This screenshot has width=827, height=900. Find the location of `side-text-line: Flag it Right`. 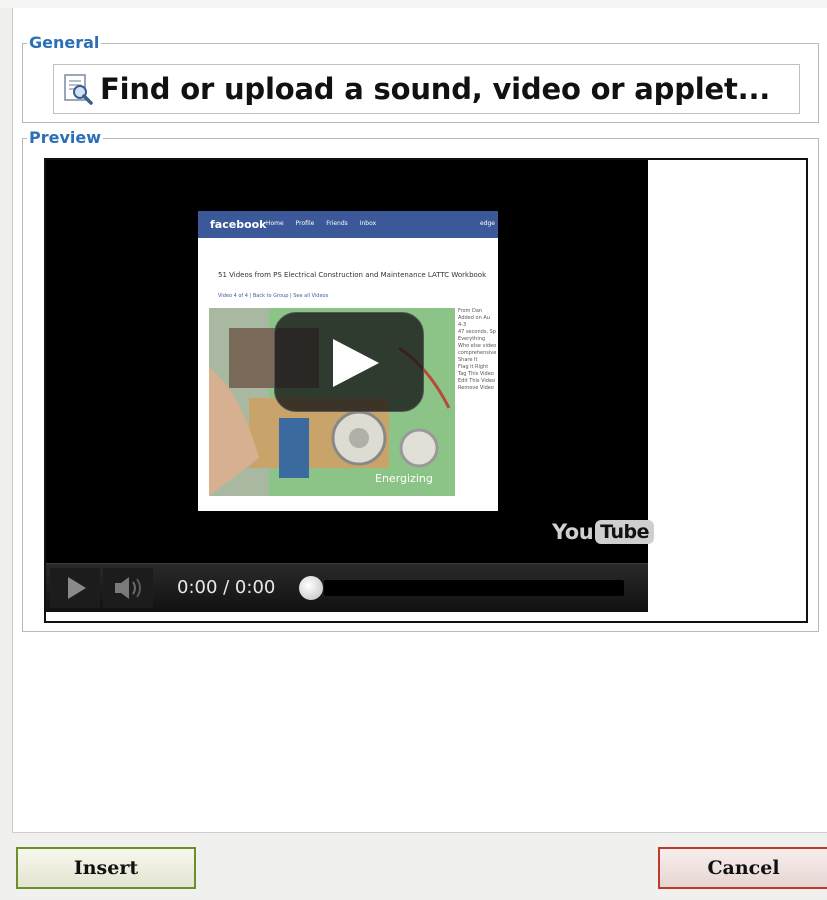

side-text-line: Flag it Right is located at coordinates (473, 367).